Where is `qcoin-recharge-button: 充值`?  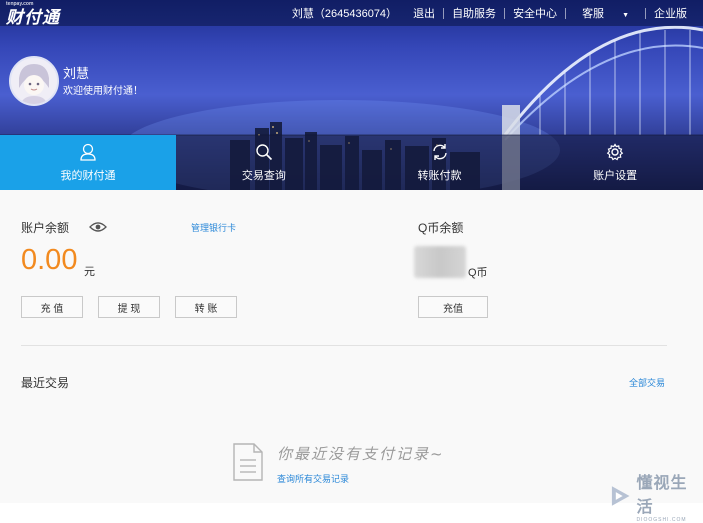
qcoin-recharge-button: 充值 is located at coordinates (453, 307).